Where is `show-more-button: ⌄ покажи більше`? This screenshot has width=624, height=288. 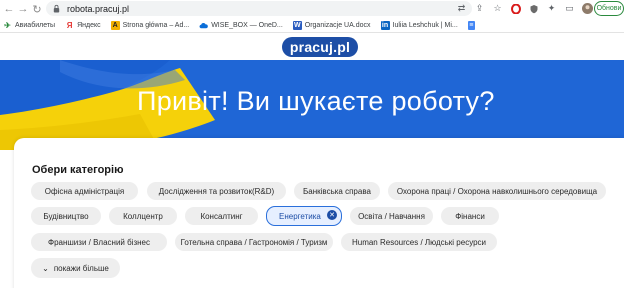
show-more-button: ⌄ покажи більше is located at coordinates (75, 268).